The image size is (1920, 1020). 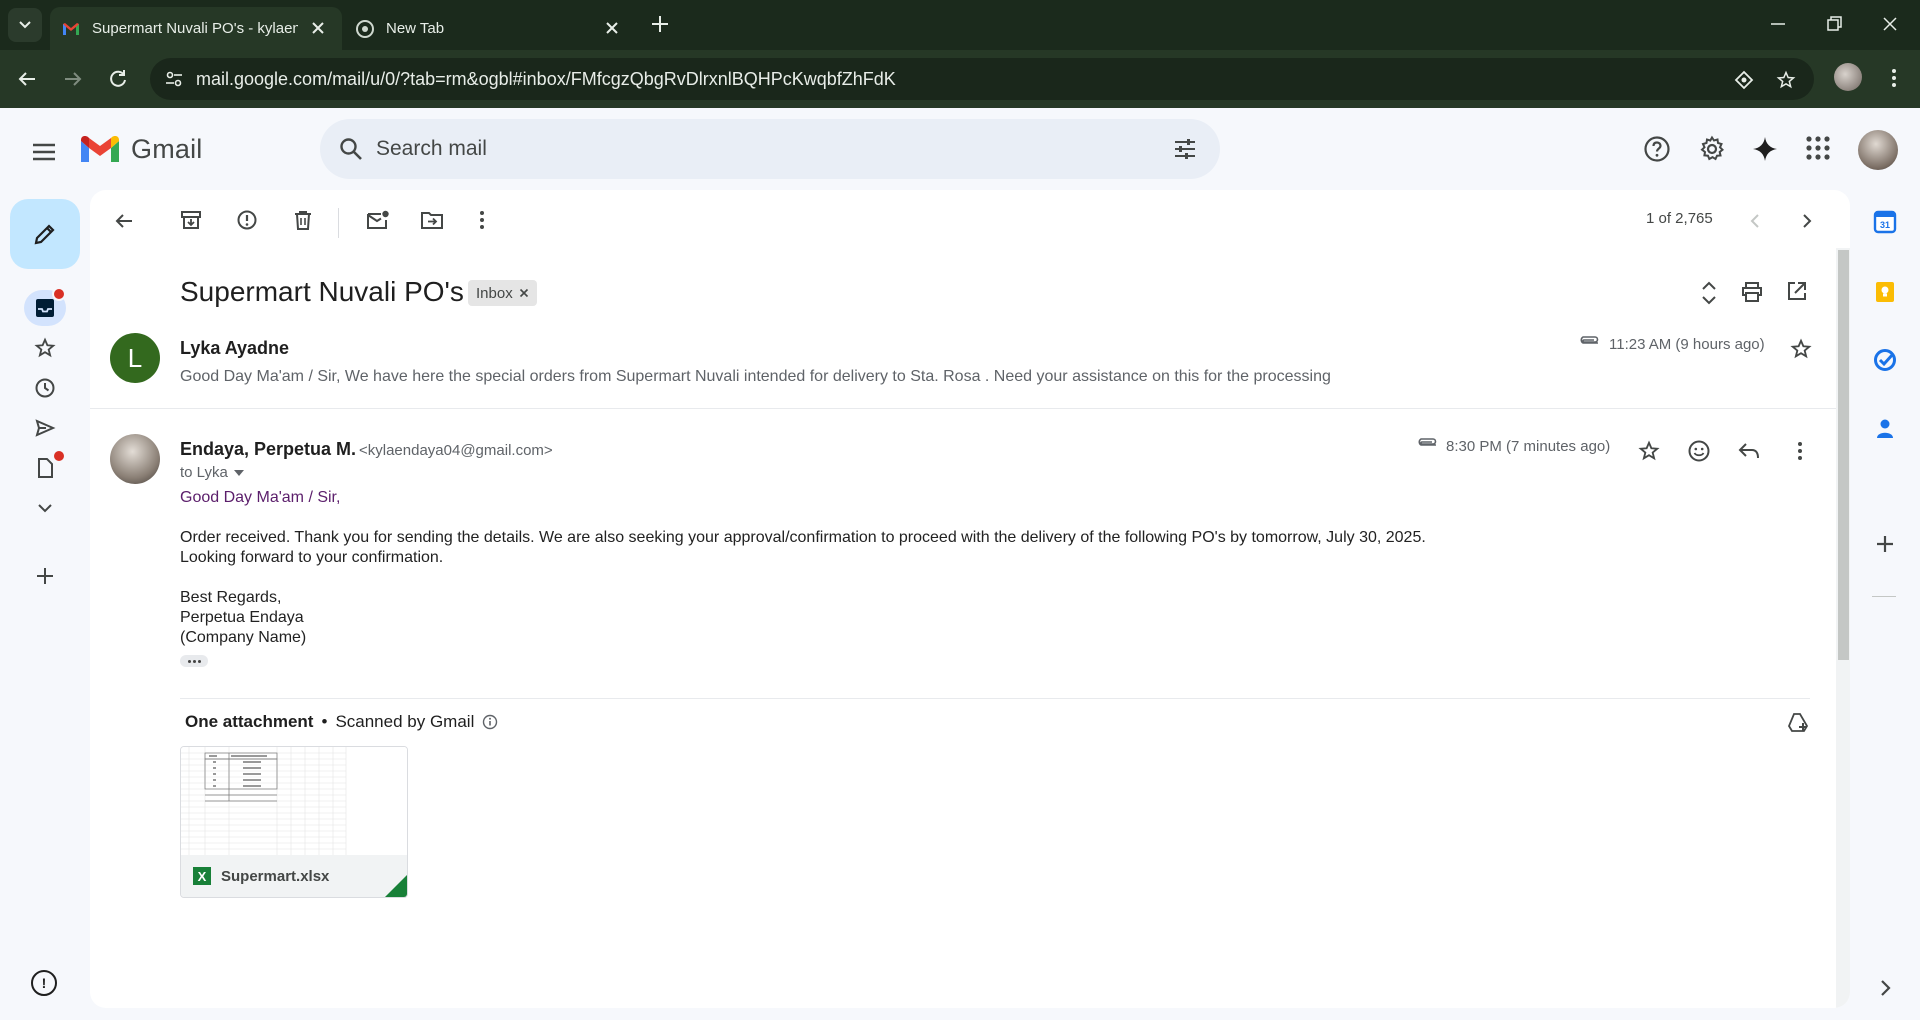 I want to click on get-addons-button, so click(x=1885, y=544).